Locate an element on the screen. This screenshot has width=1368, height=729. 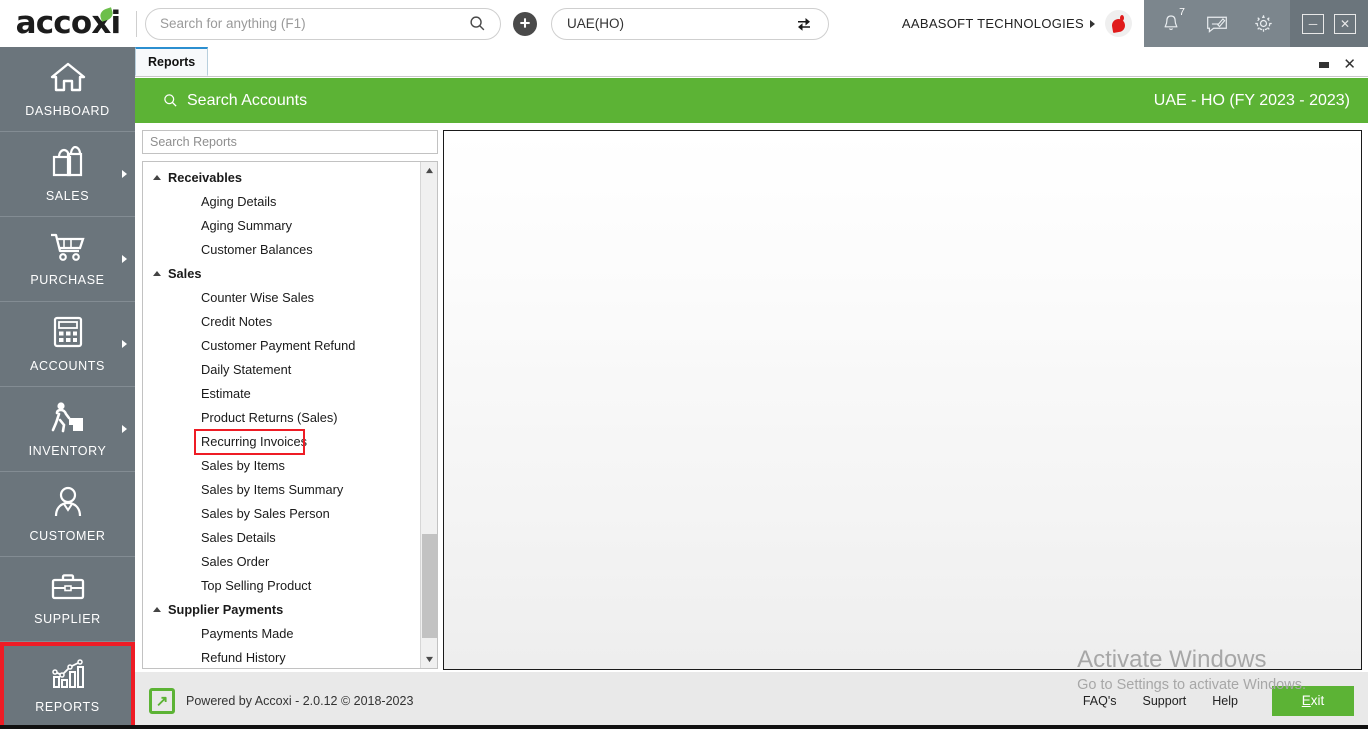
briefcase-icon is located at coordinates (68, 589).